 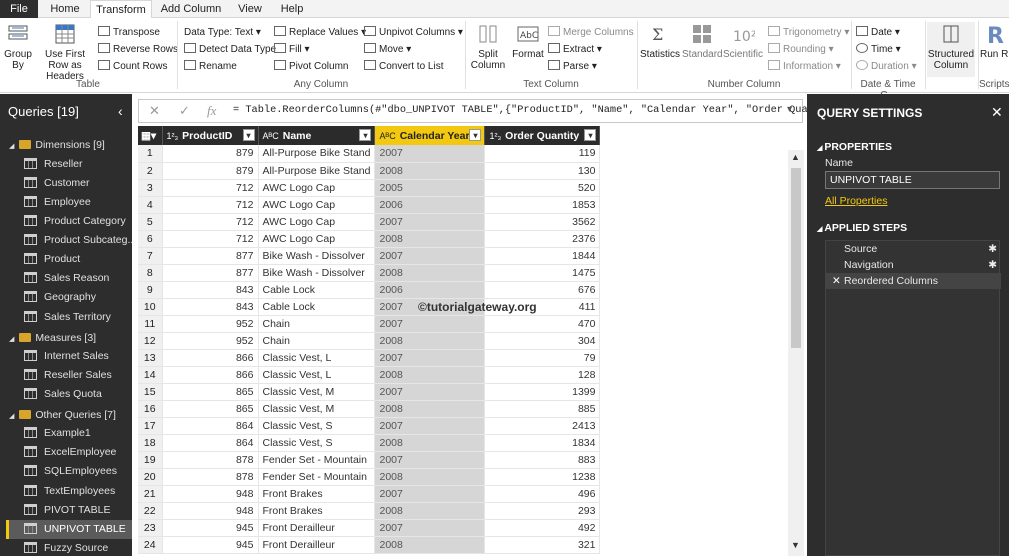 I want to click on column-header-productid: 1²₃ ProductID ▾, so click(x=210, y=135).